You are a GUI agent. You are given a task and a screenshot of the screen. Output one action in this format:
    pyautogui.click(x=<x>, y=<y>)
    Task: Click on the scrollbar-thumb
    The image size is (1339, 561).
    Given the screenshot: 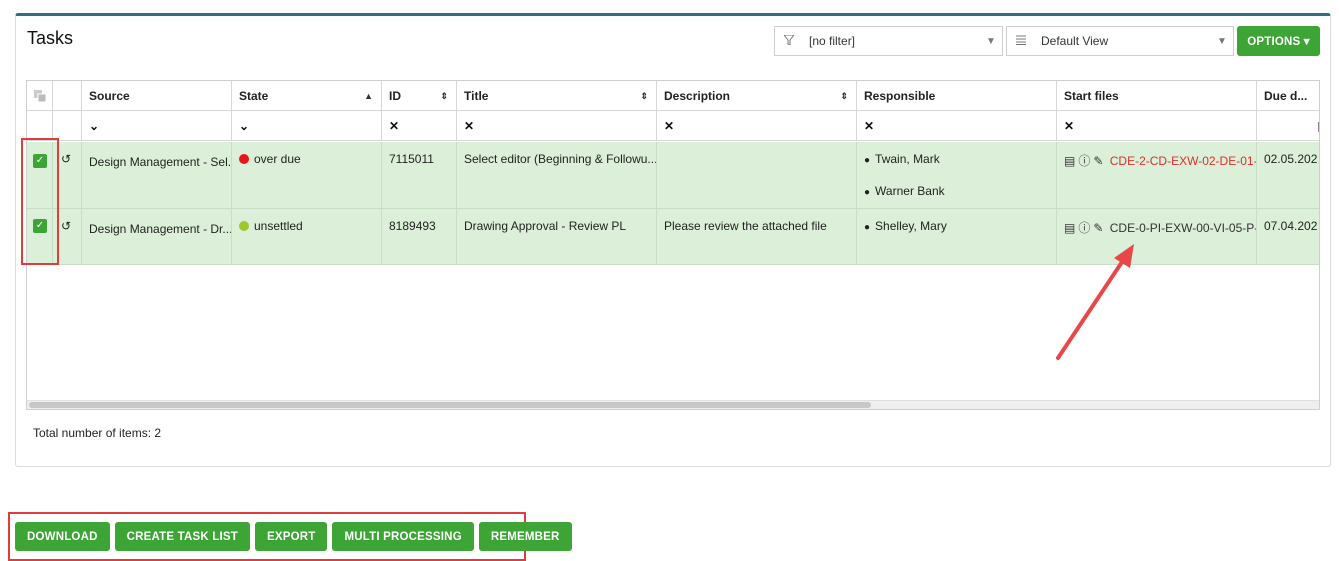 What is the action you would take?
    pyautogui.click(x=450, y=405)
    